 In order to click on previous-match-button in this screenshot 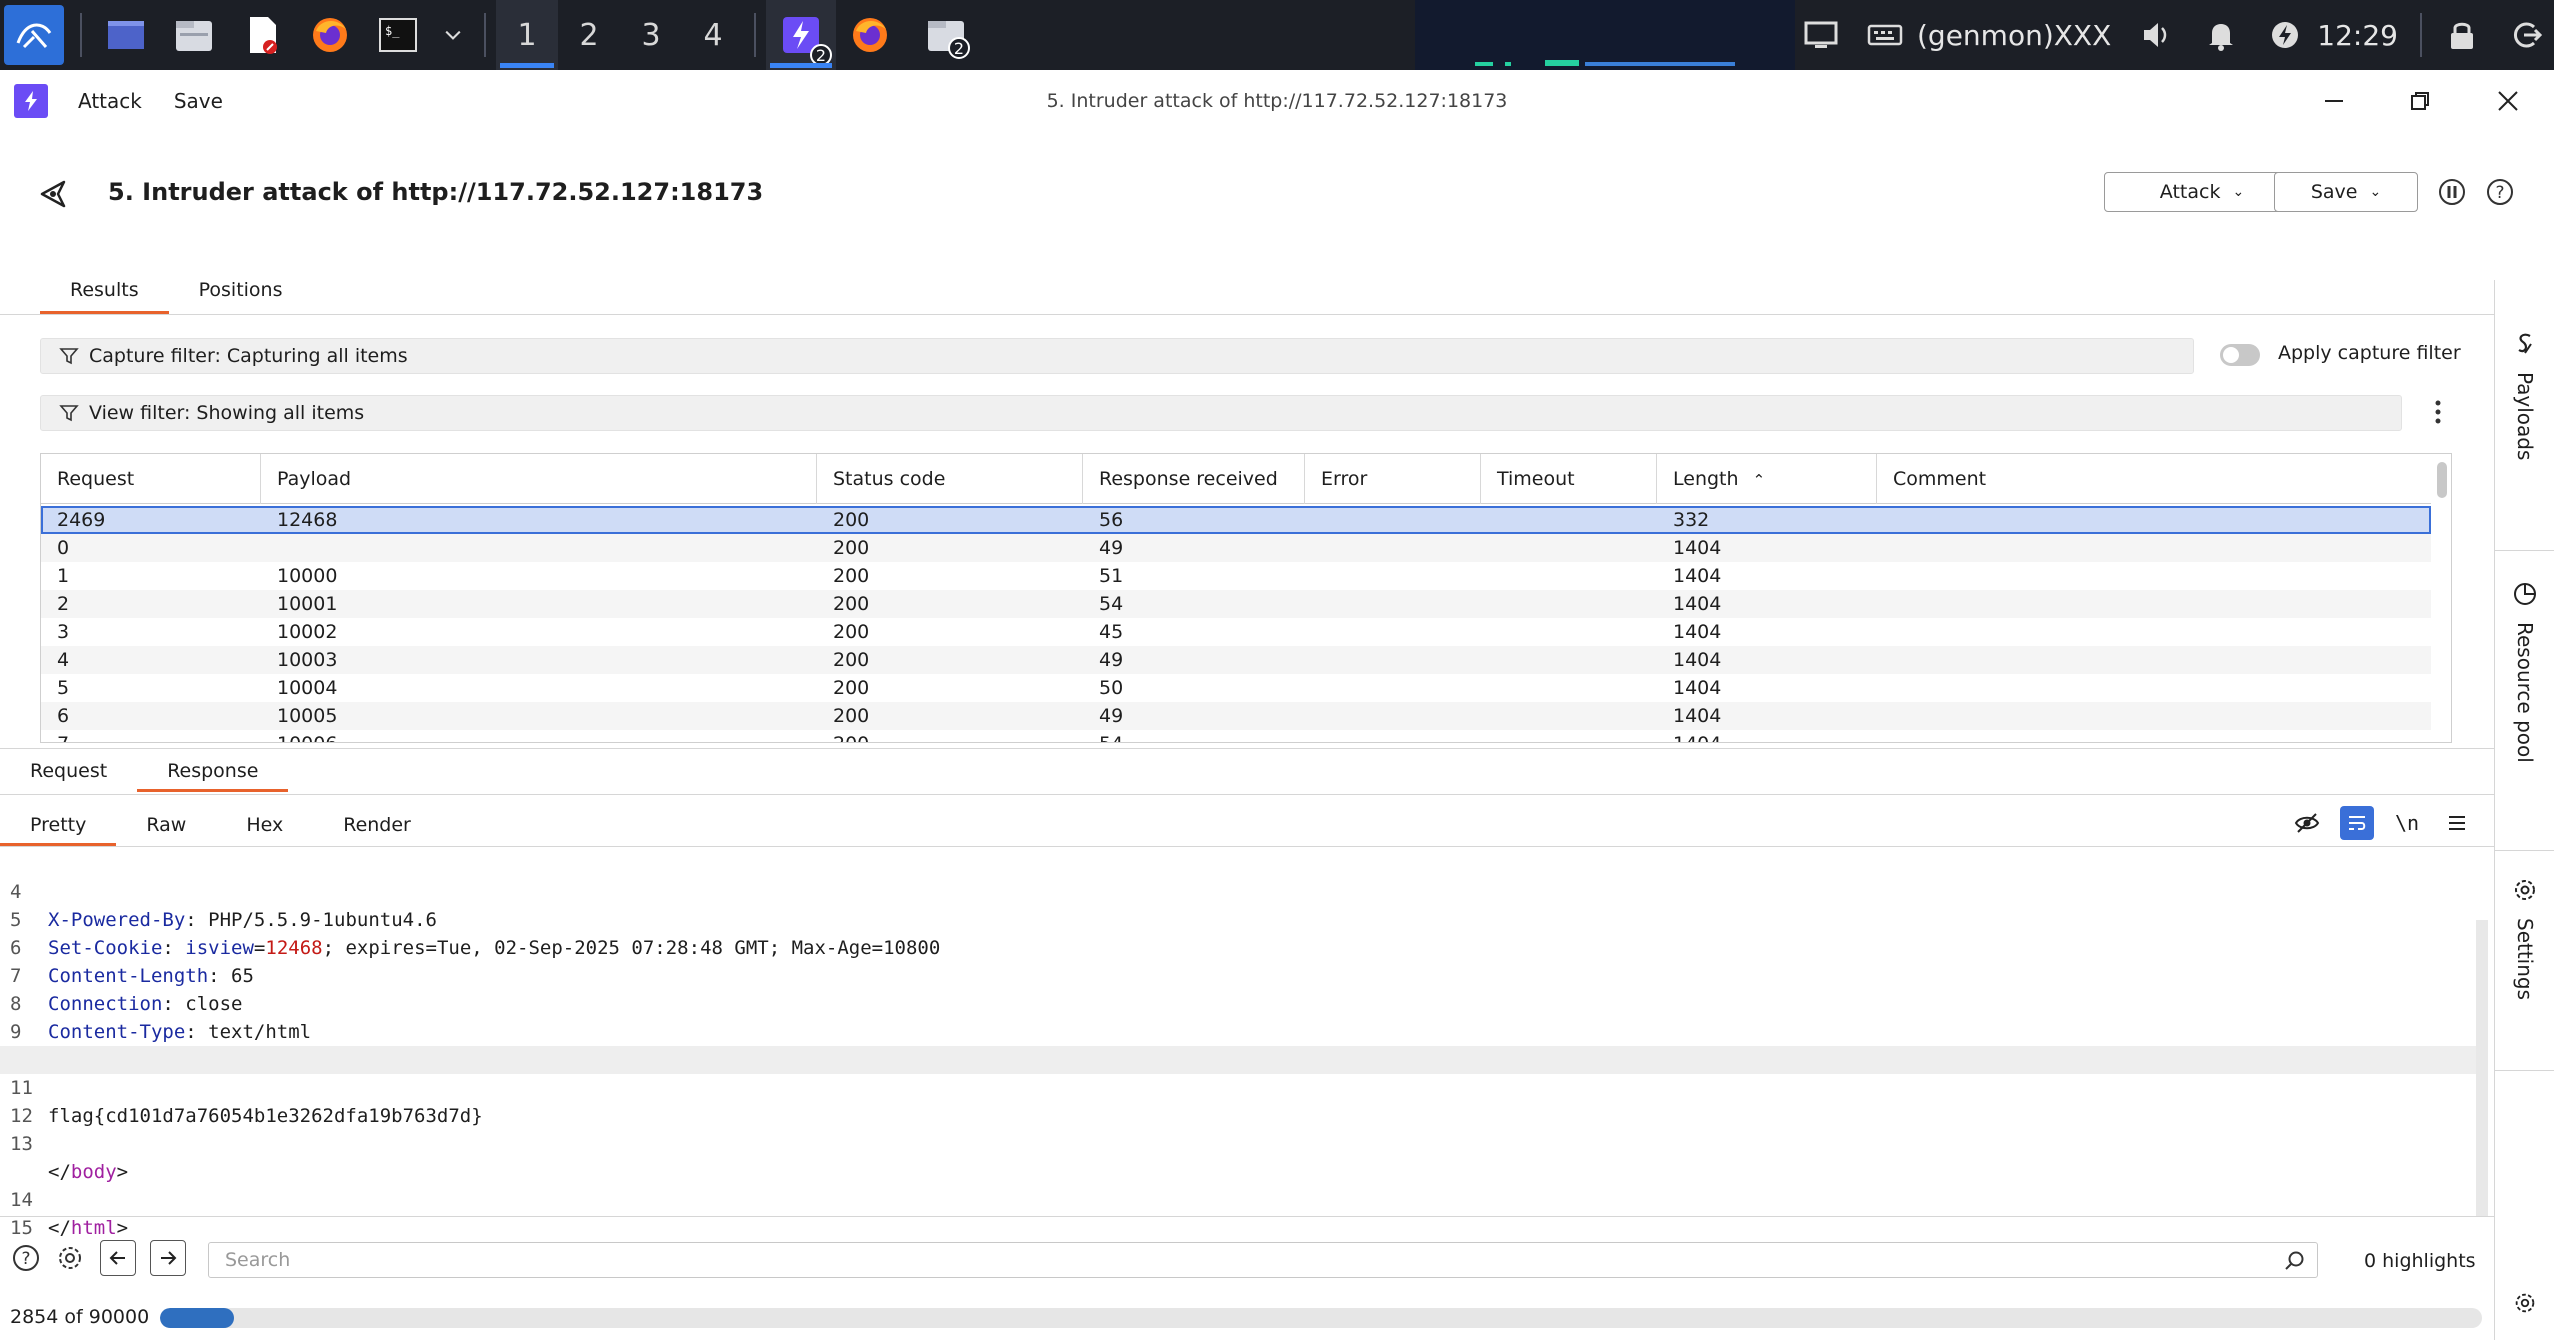, I will do `click(118, 1258)`.